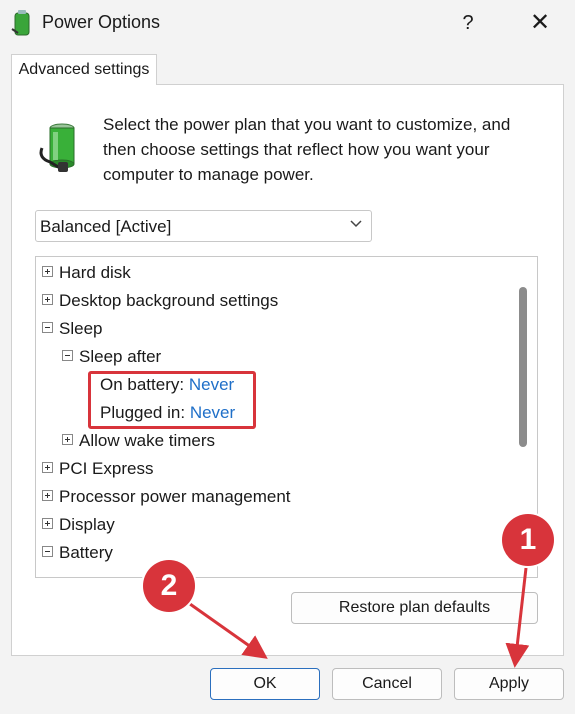 Image resolution: width=575 pixels, height=714 pixels. Describe the element at coordinates (523, 367) in the screenshot. I see `scrollbar-thumb` at that location.